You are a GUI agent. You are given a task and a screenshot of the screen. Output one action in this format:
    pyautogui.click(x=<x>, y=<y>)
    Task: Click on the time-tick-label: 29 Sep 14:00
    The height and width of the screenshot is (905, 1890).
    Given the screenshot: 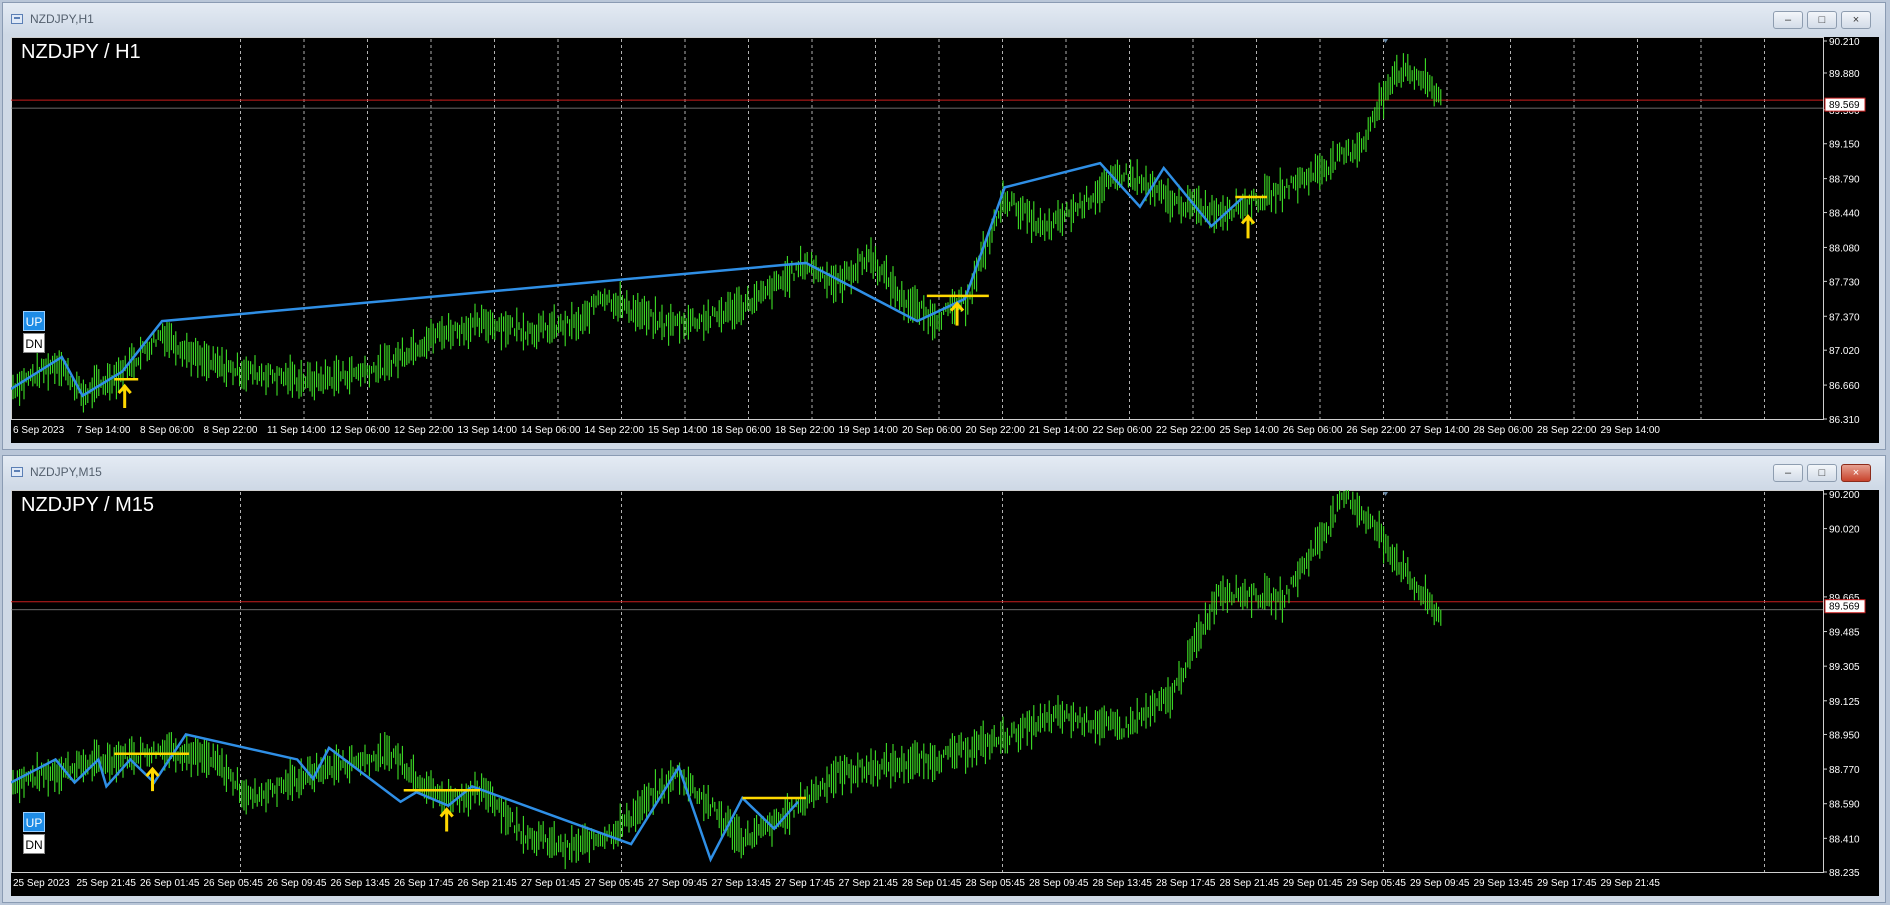 What is the action you would take?
    pyautogui.click(x=1631, y=430)
    